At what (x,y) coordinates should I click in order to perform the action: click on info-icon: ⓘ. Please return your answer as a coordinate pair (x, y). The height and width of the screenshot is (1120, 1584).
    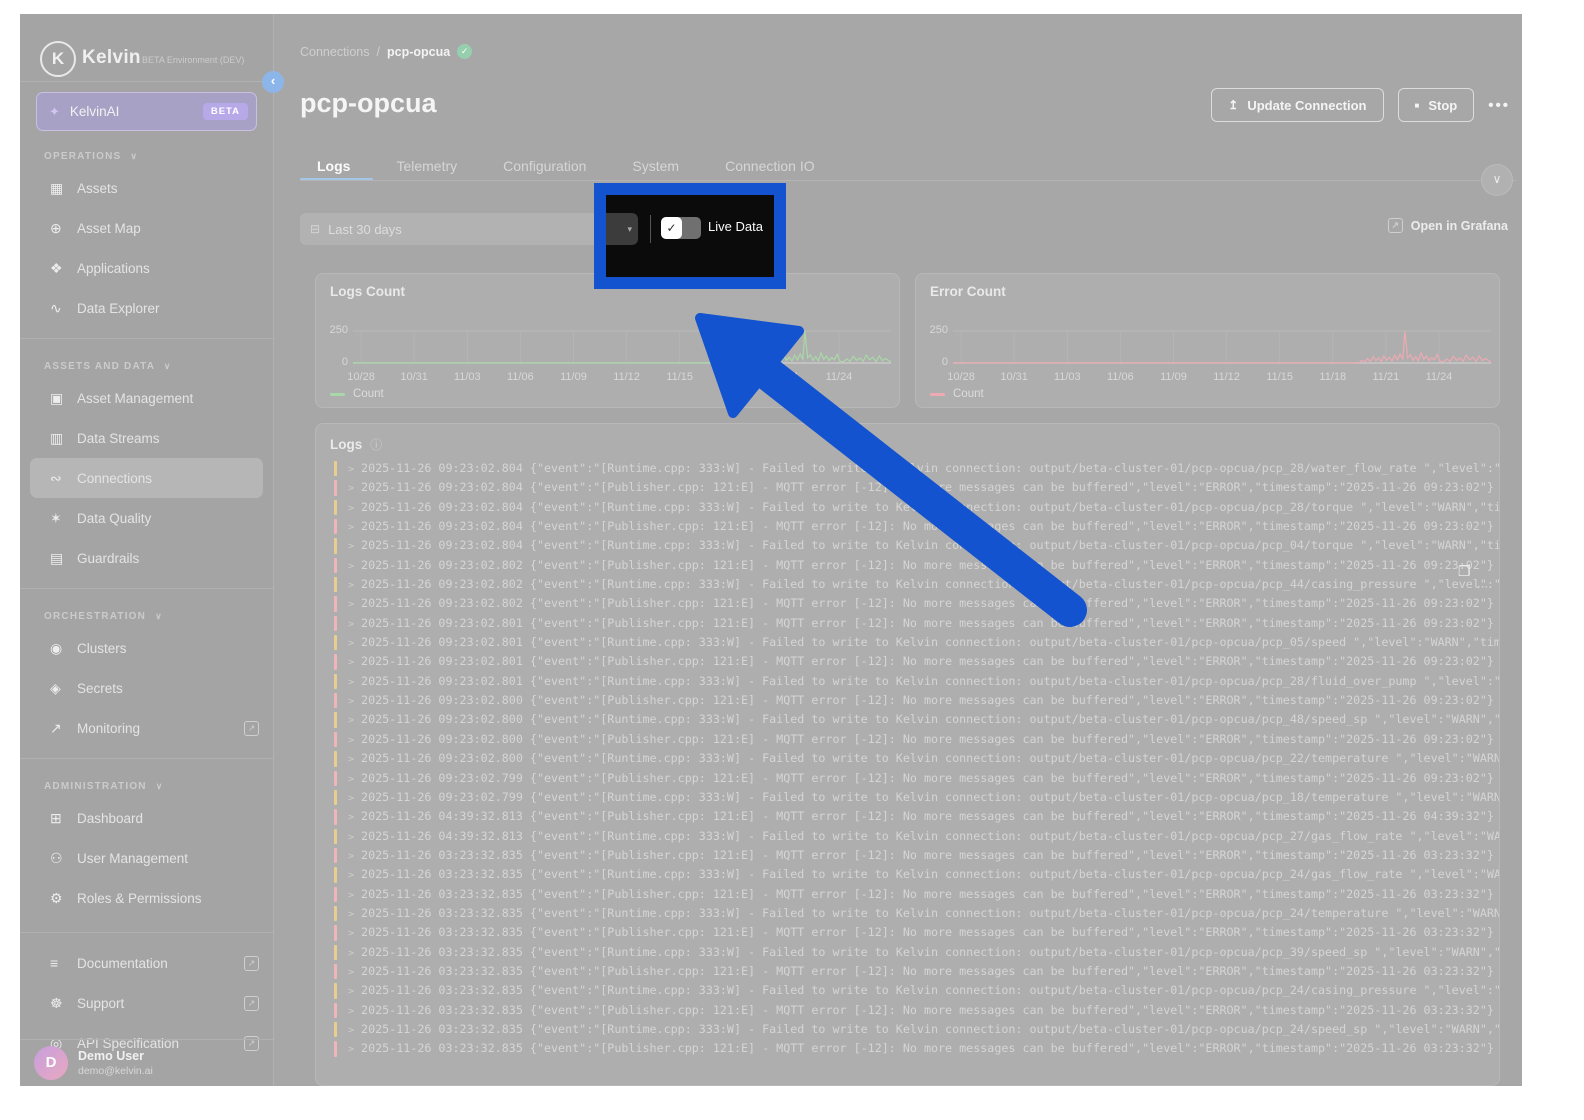
    Looking at the image, I should click on (376, 444).